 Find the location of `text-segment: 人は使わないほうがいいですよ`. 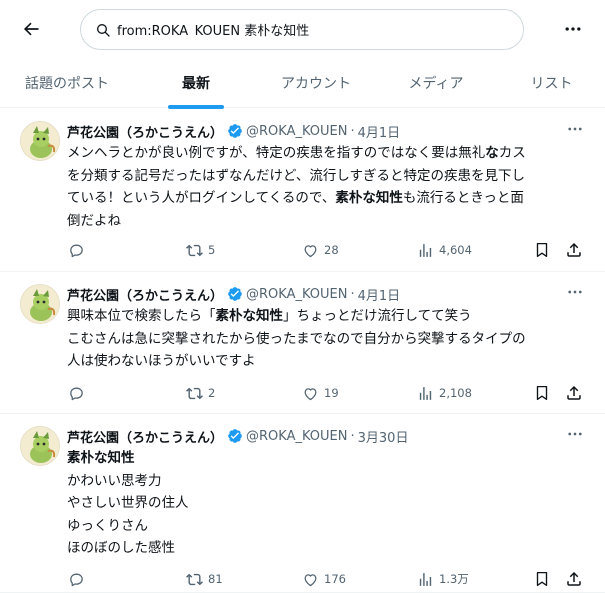

text-segment: 人は使わないほうがいいですよ is located at coordinates (161, 361).